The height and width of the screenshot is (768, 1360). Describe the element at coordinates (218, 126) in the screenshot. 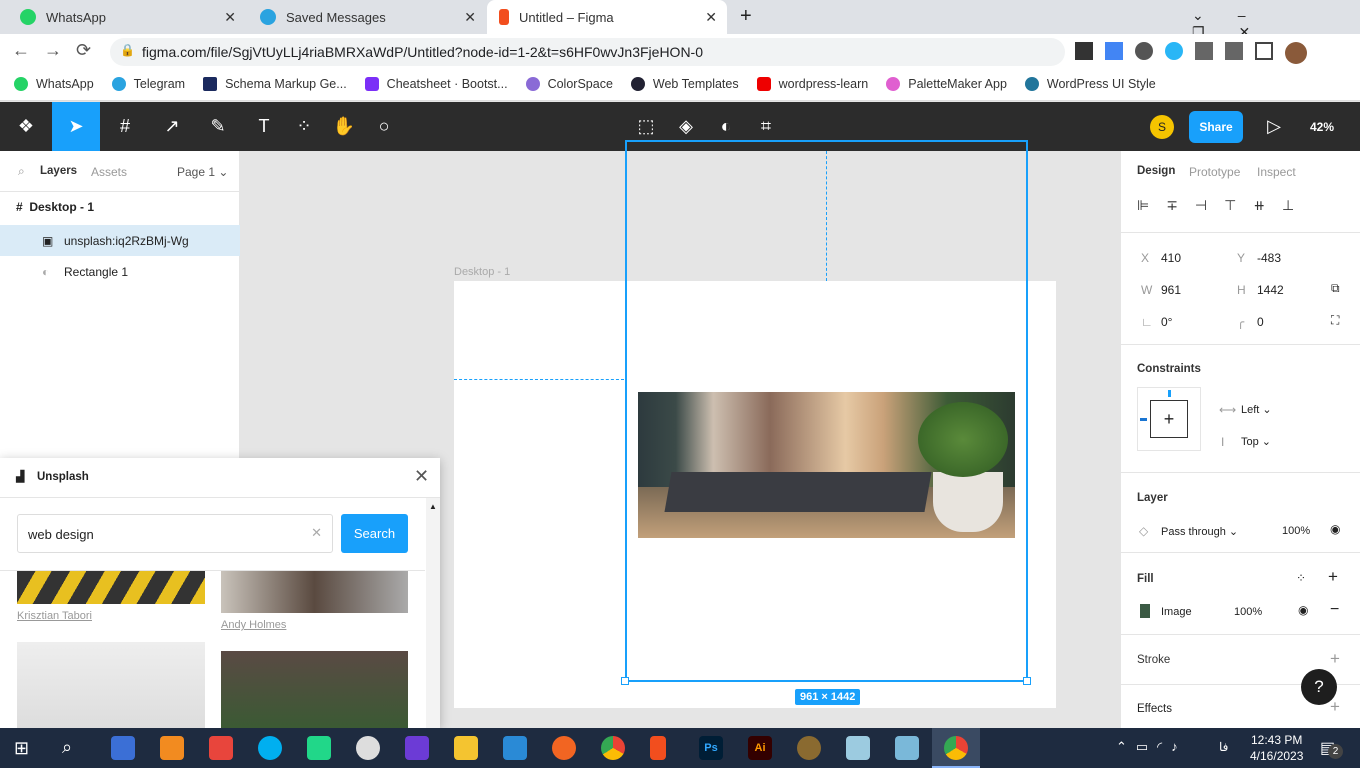

I see `pen-tool-icon: ✎` at that location.